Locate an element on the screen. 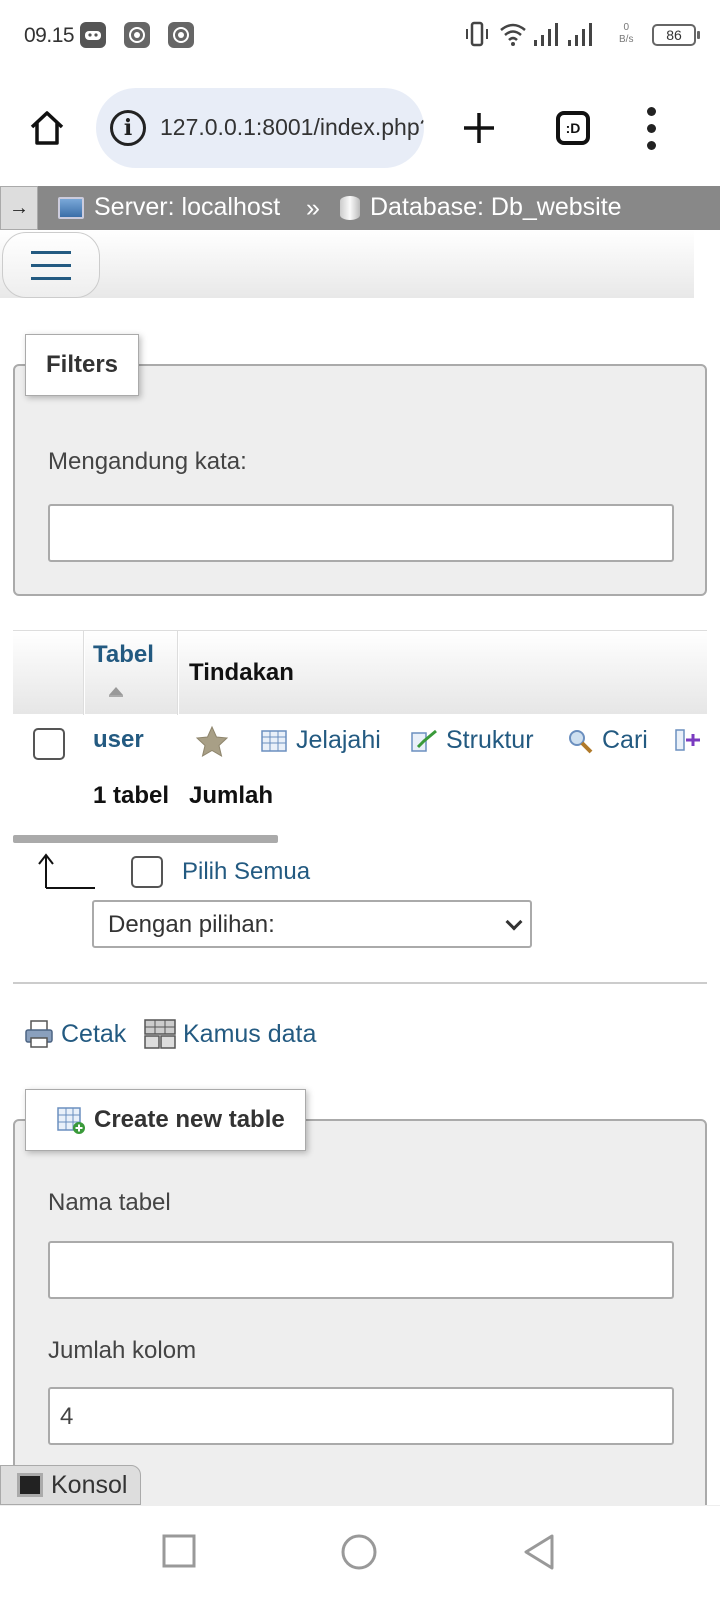 The height and width of the screenshot is (1600, 720). url-text: 127.0.0.1:8001/index.php?route is located at coordinates (292, 127).